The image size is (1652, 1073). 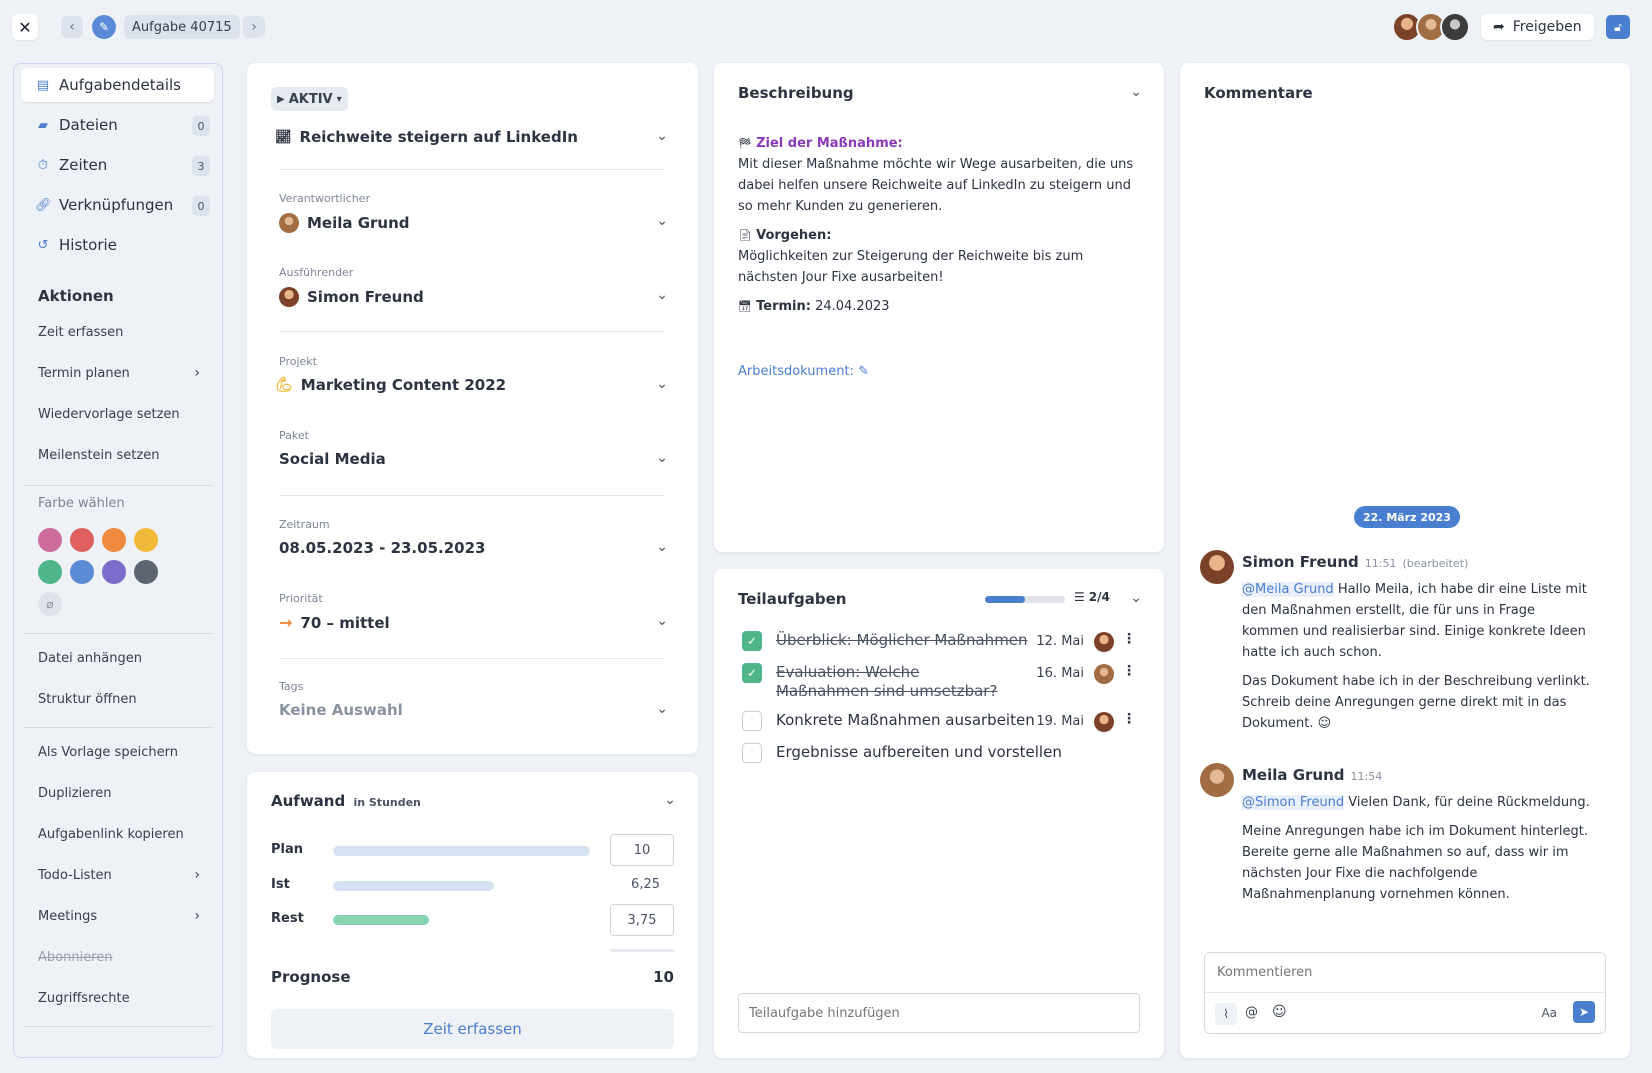 What do you see at coordinates (642, 850) in the screenshot?
I see `plan-input: 10` at bounding box center [642, 850].